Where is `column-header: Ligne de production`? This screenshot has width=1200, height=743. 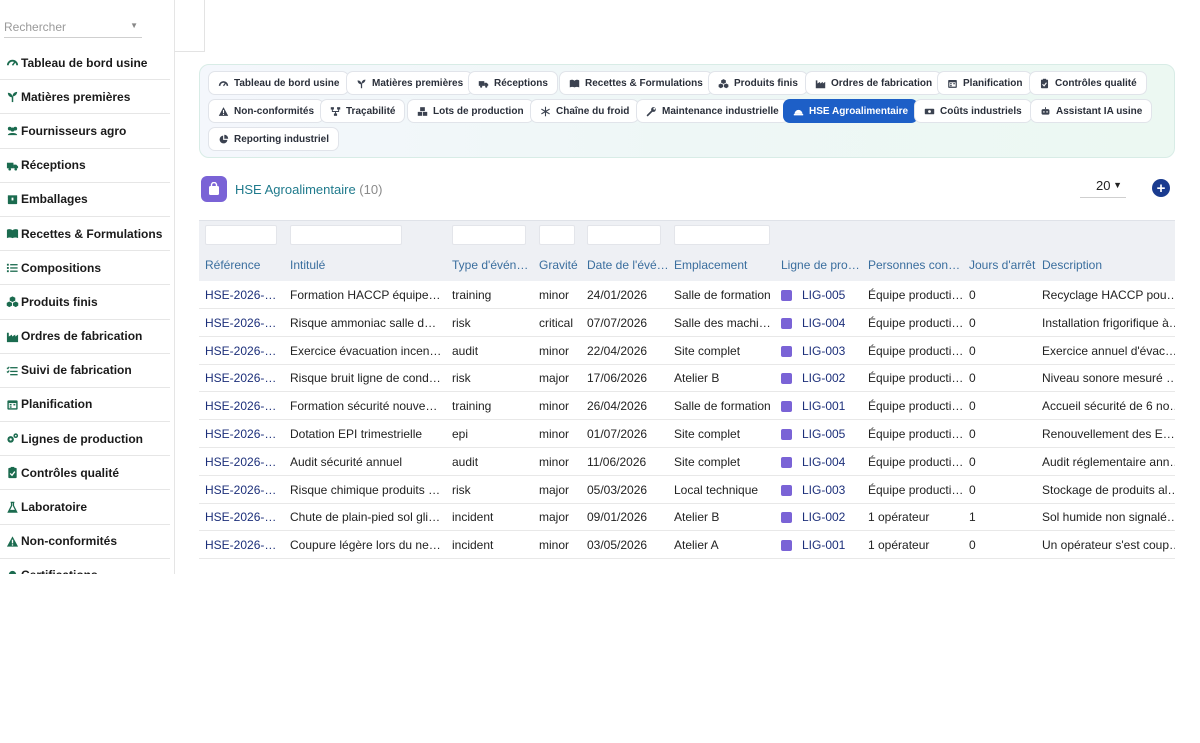
column-header: Ligne de production is located at coordinates (821, 265).